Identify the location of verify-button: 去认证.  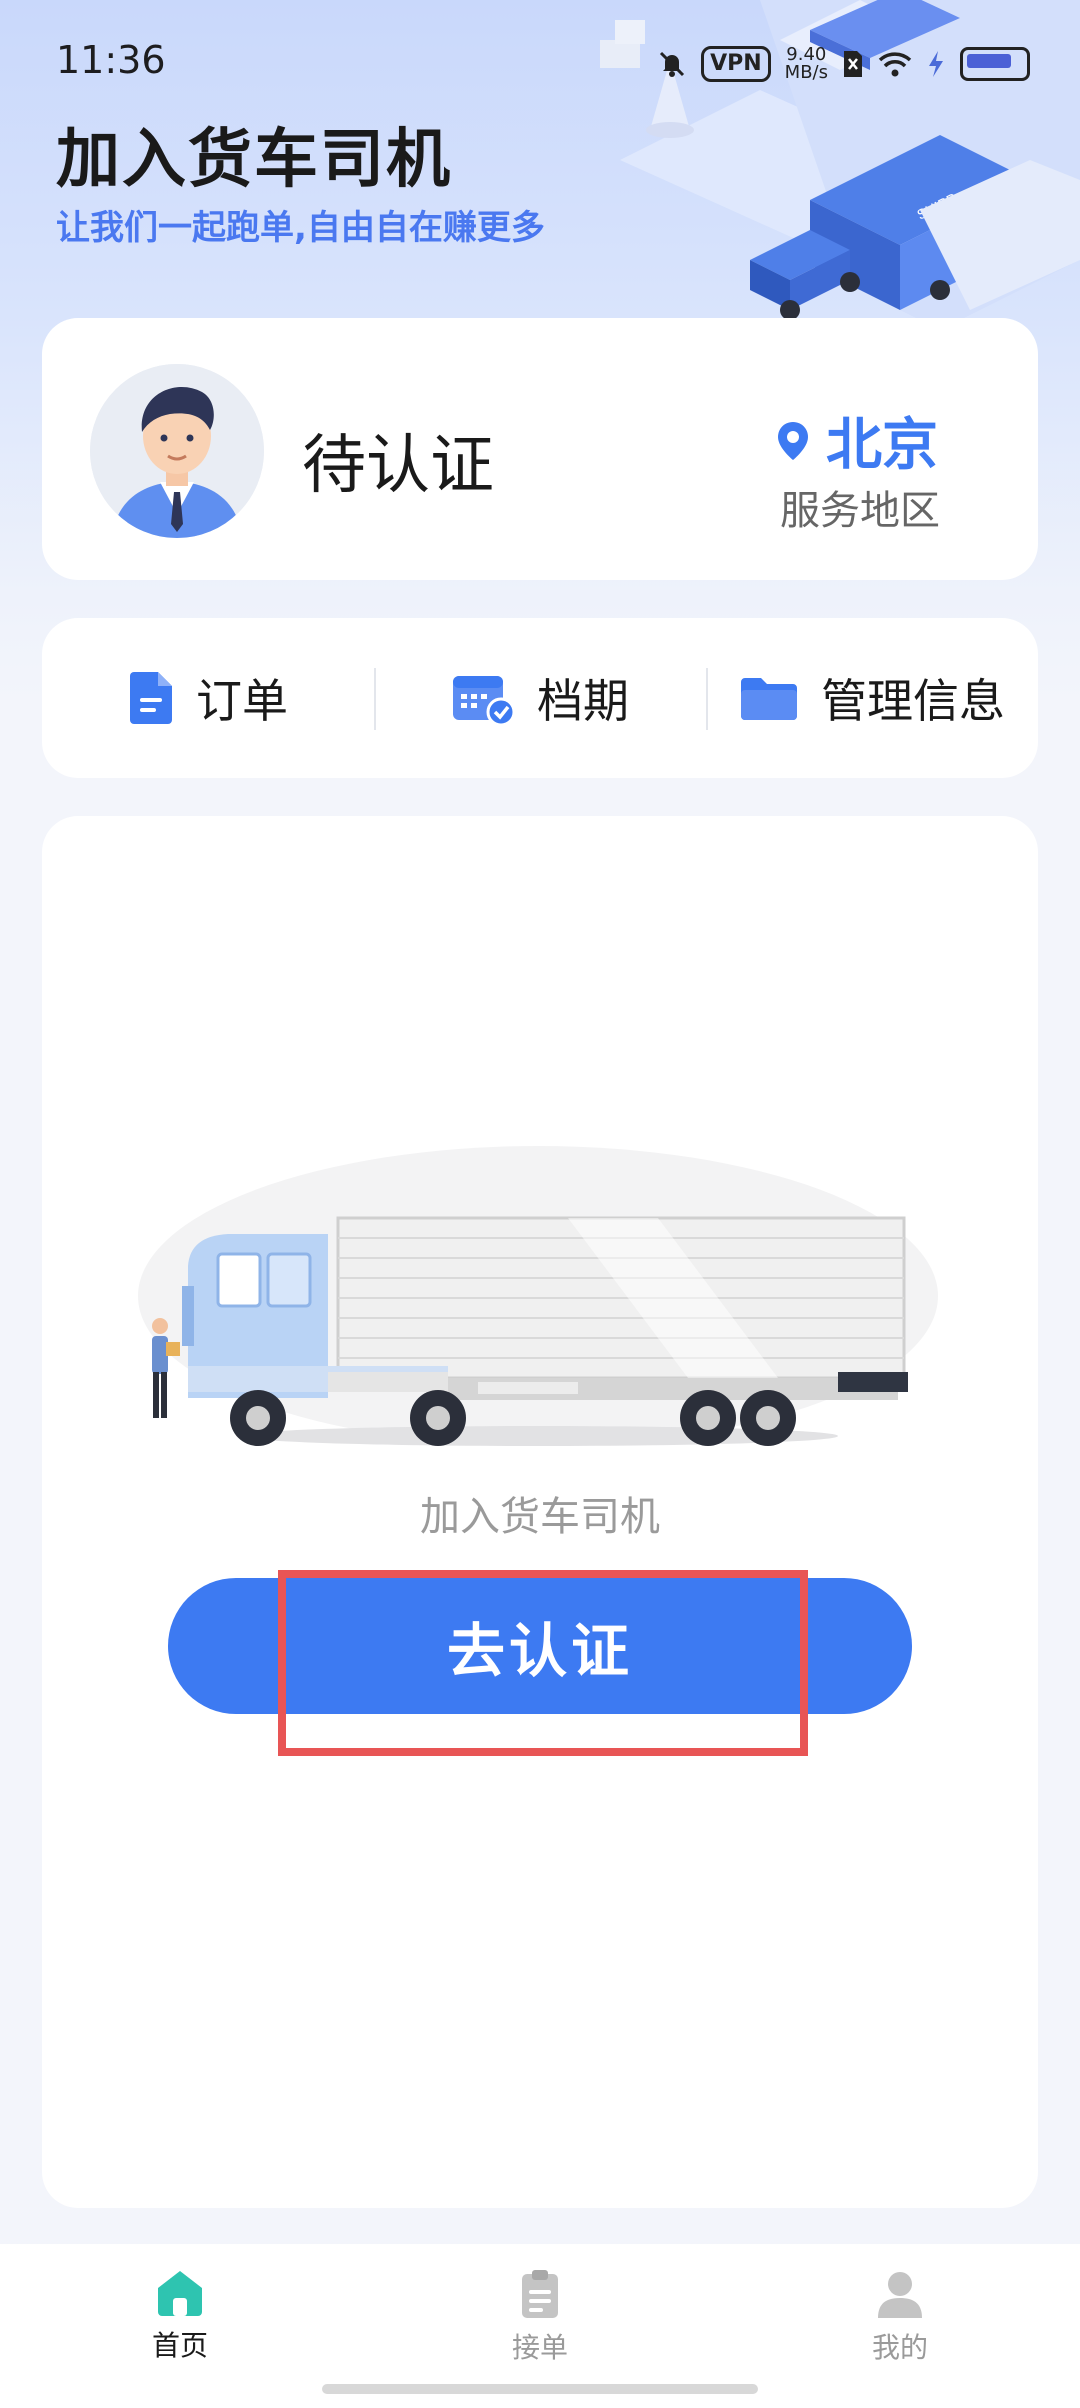
(540, 1646).